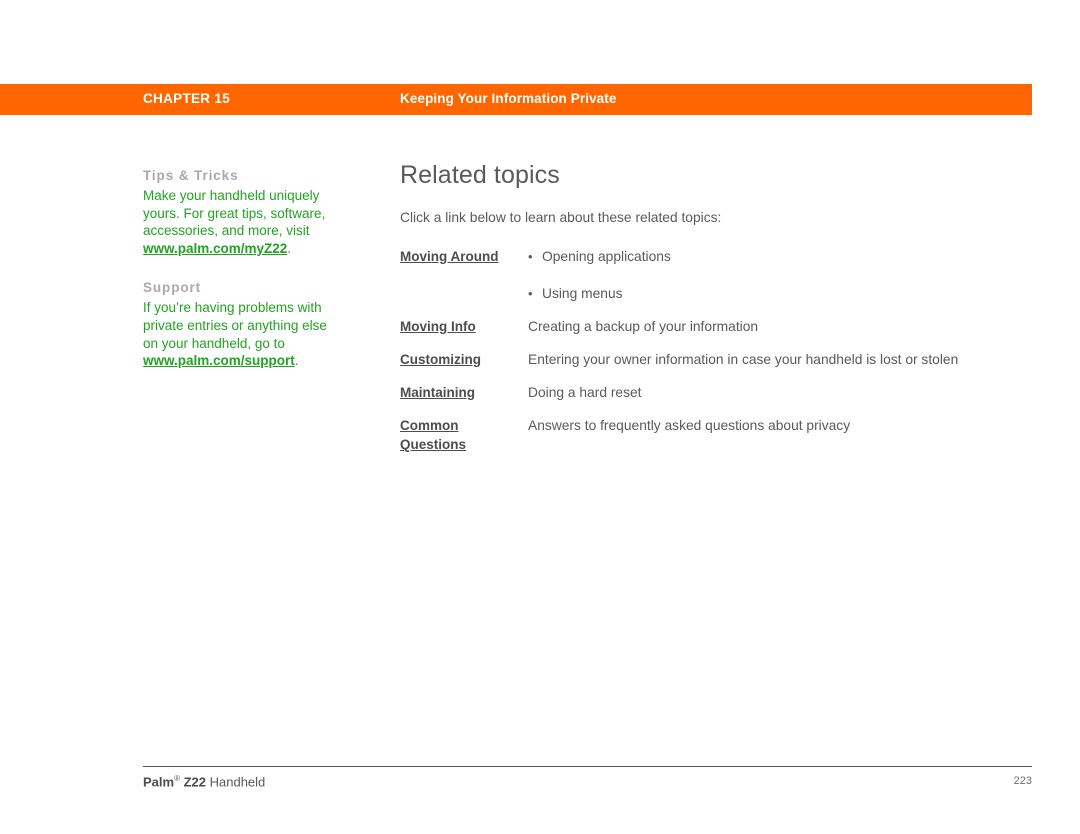 The width and height of the screenshot is (1080, 834). Describe the element at coordinates (587, 779) in the screenshot. I see `page-footer: Palm® Z22 Handheld 223` at that location.